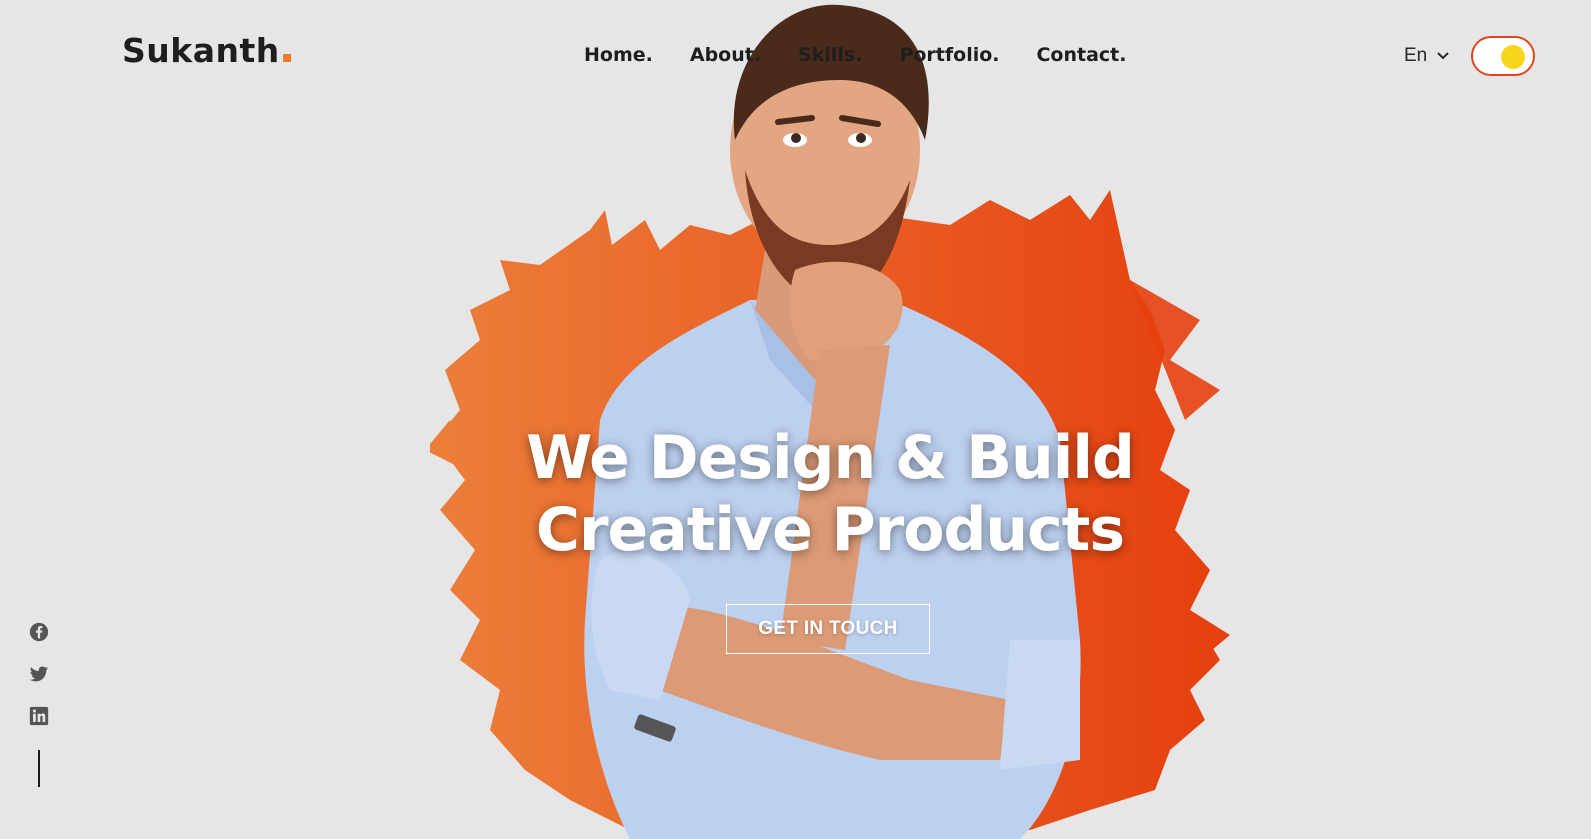  I want to click on theme-toggle-knob, so click(1513, 57).